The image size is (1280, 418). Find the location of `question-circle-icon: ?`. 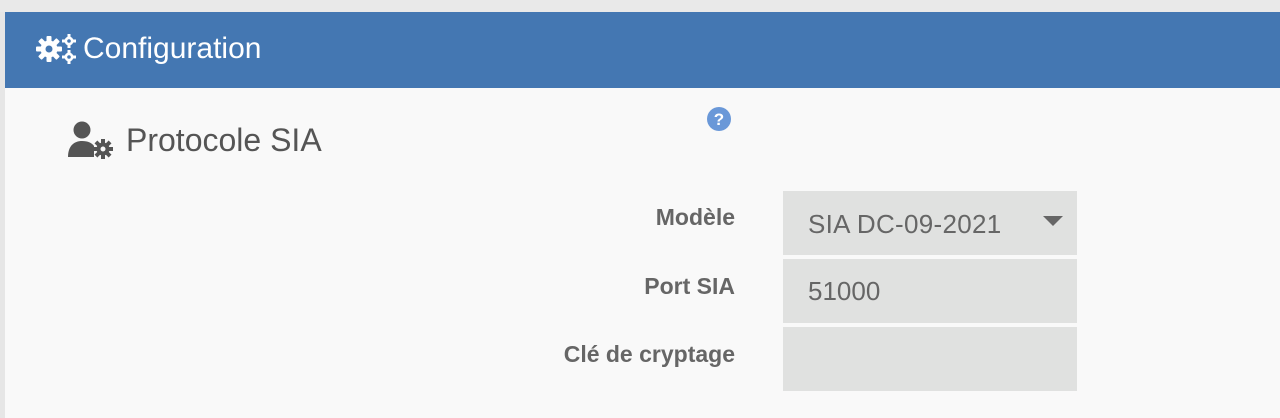

question-circle-icon: ? is located at coordinates (719, 119).